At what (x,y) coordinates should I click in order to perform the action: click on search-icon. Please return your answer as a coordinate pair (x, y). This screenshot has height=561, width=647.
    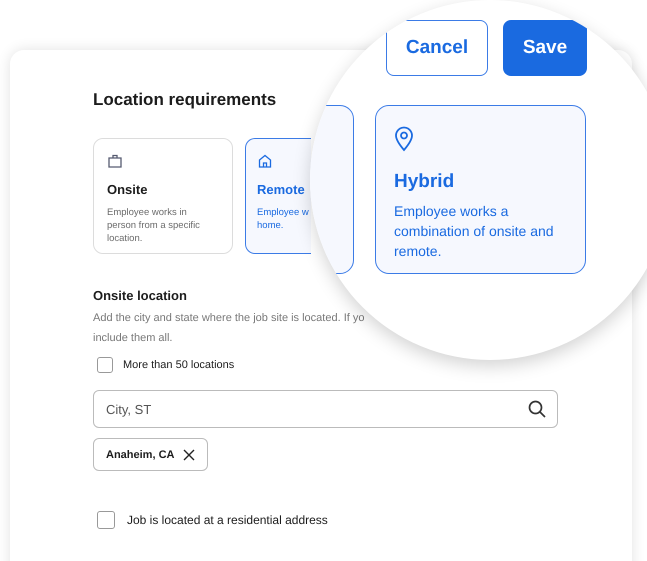
    Looking at the image, I should click on (537, 409).